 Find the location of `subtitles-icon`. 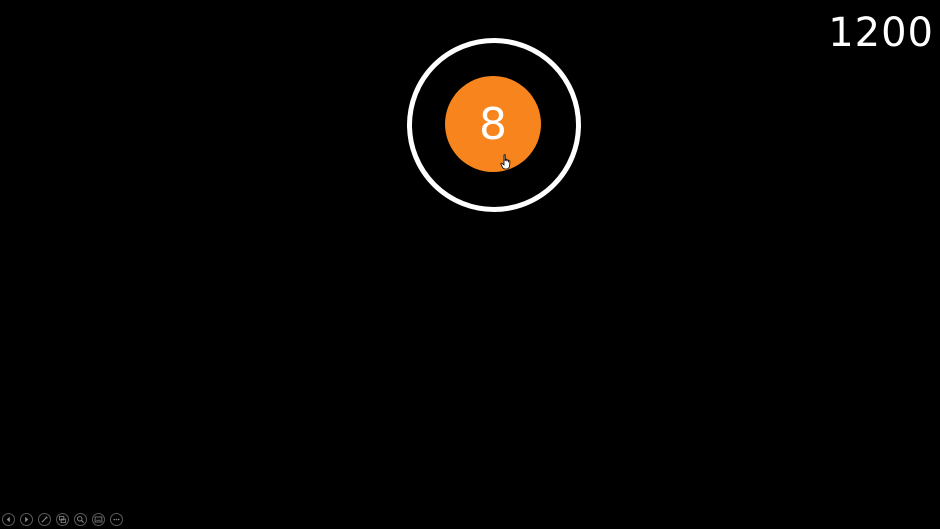

subtitles-icon is located at coordinates (98, 519).